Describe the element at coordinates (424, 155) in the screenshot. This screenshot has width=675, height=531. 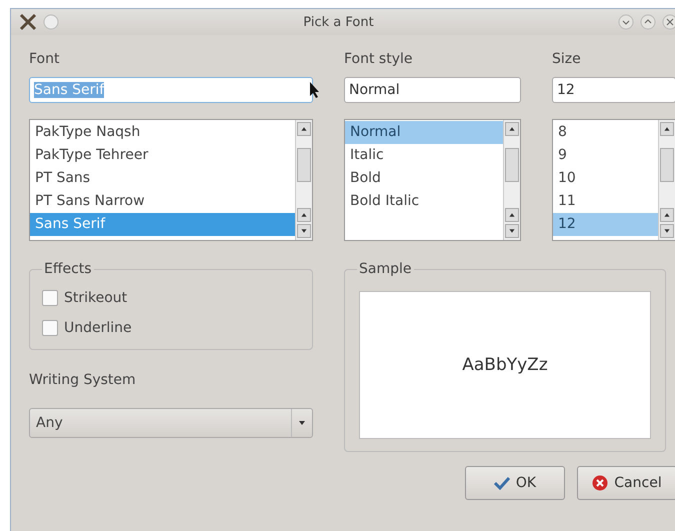
I see `list-item: Italic` at that location.